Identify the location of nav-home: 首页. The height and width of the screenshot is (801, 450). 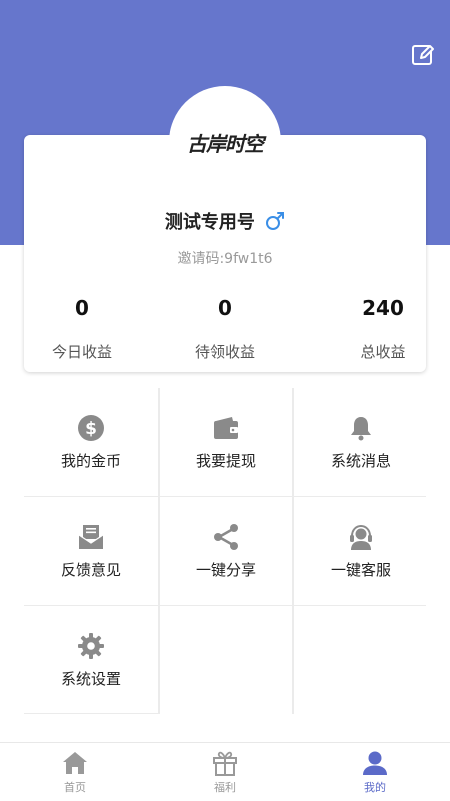
(75, 772).